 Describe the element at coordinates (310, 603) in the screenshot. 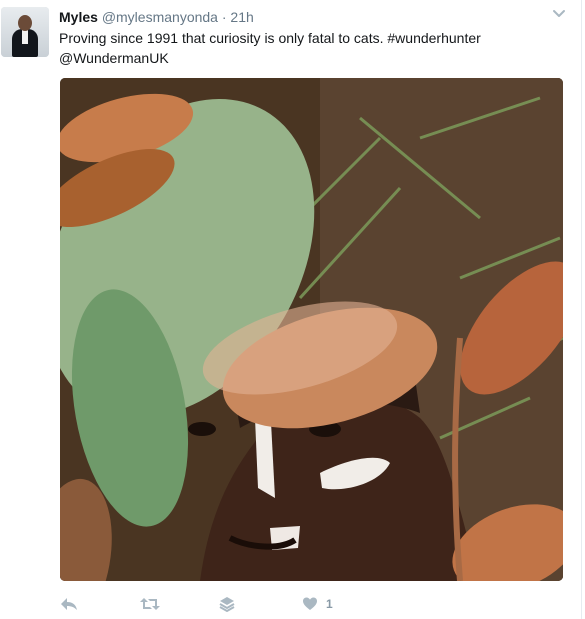

I see `heart-icon` at that location.